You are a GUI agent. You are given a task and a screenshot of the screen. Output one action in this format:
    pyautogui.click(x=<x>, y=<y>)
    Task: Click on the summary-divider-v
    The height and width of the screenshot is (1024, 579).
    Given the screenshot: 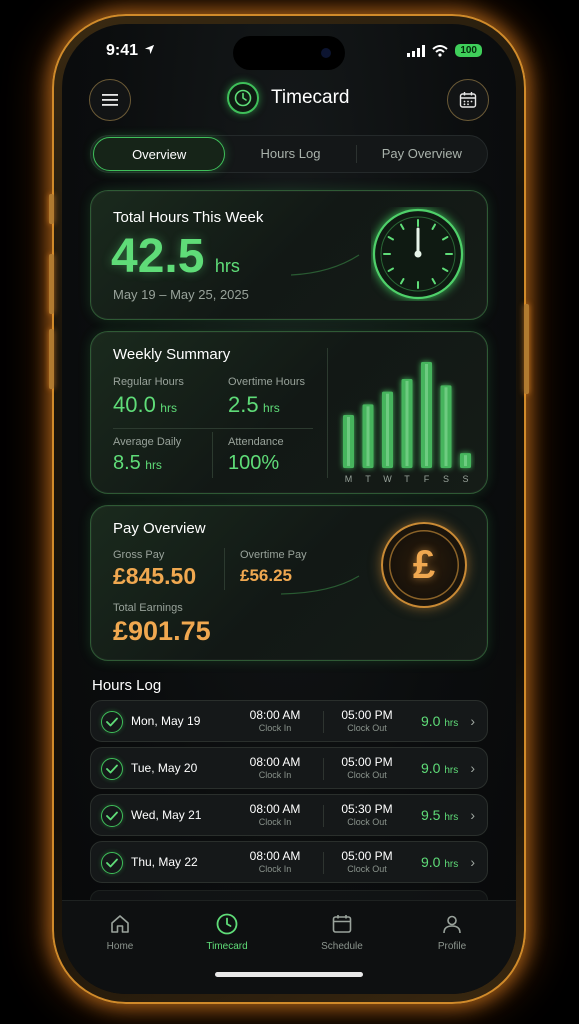 What is the action you would take?
    pyautogui.click(x=212, y=455)
    